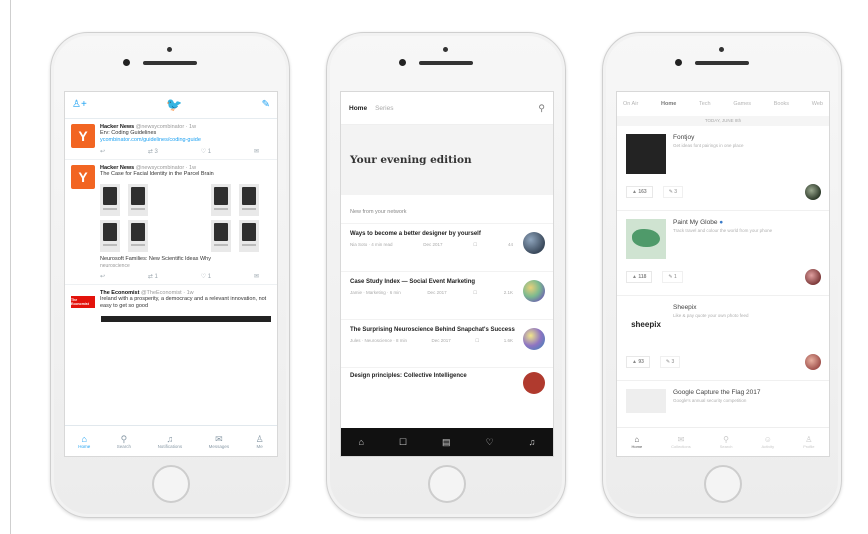 Image resolution: width=868 pixels, height=534 pixels. What do you see at coordinates (185, 140) in the screenshot?
I see `tweet-link: ycombinator.com/guidelines/coding-guide` at bounding box center [185, 140].